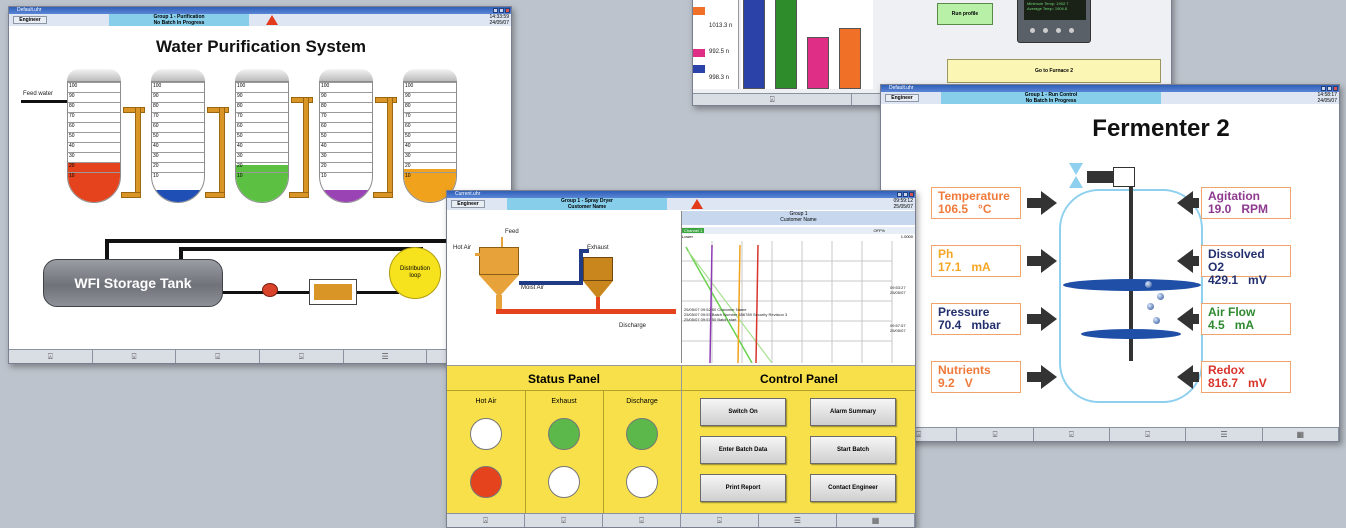  I want to click on reading-box: Redox 816.7 mV, so click(1246, 377).